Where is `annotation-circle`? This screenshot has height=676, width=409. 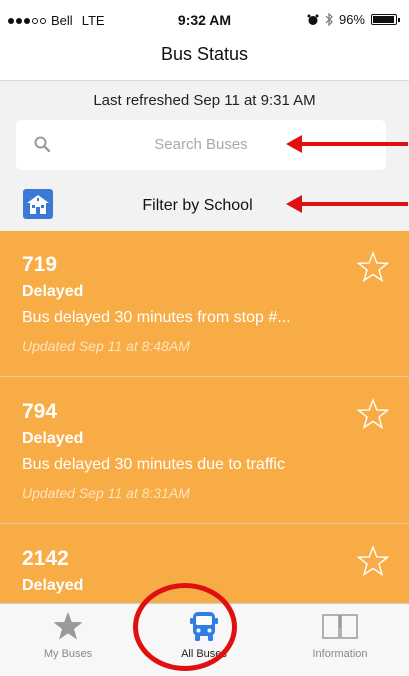
annotation-circle is located at coordinates (185, 627).